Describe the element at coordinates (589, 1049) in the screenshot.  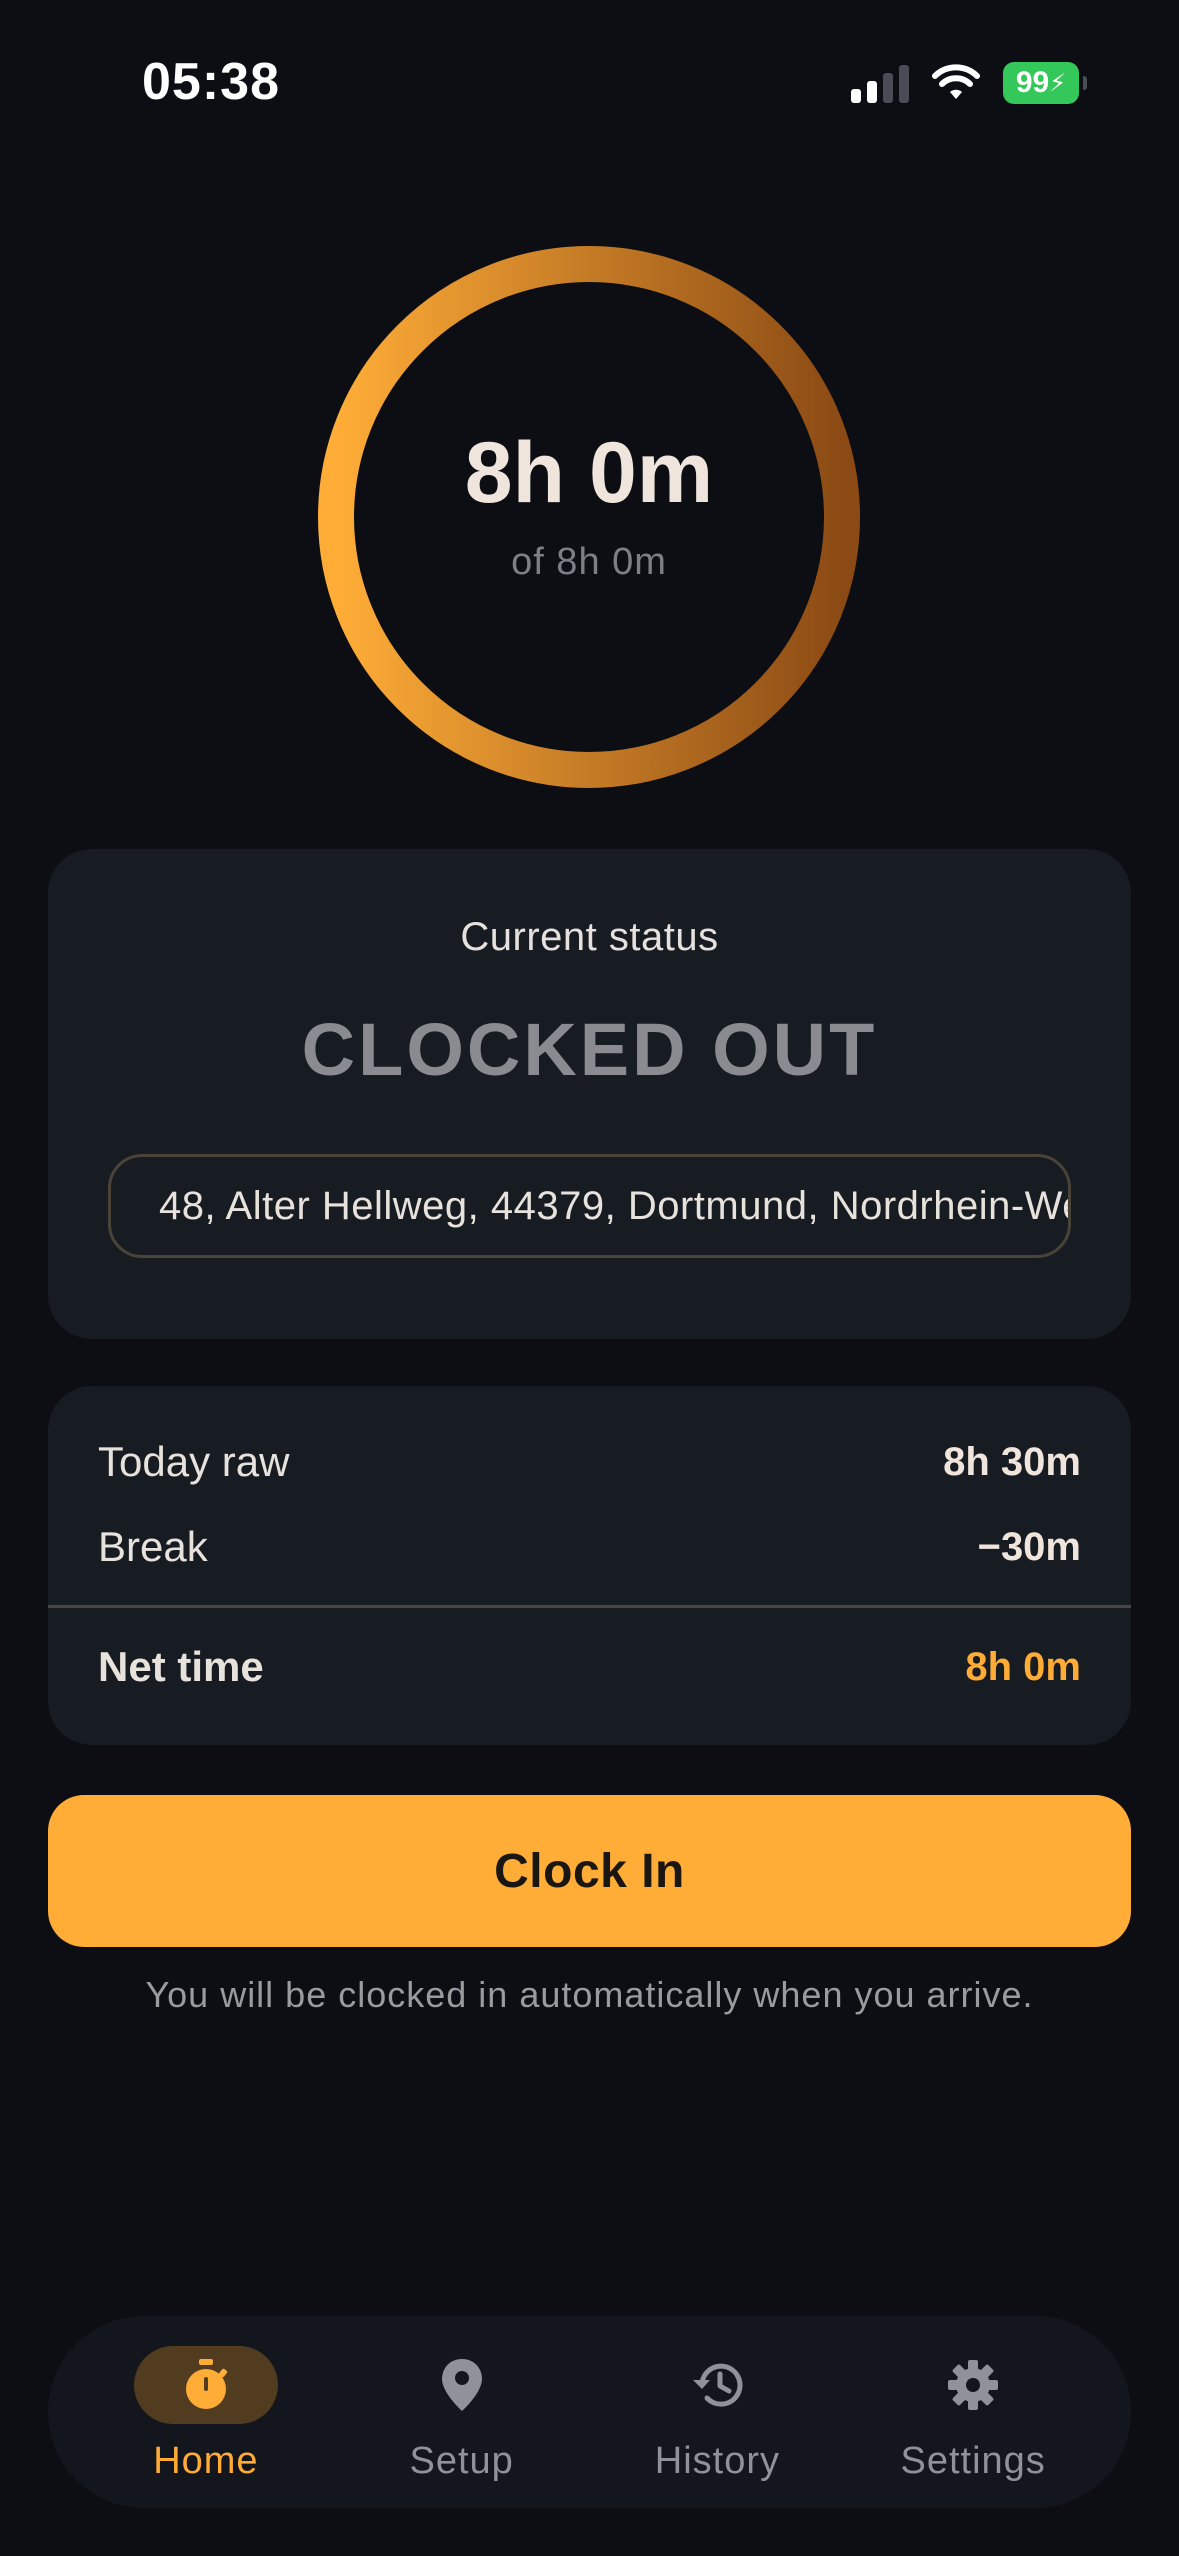
I see `status-value: CLOCKED OUT` at that location.